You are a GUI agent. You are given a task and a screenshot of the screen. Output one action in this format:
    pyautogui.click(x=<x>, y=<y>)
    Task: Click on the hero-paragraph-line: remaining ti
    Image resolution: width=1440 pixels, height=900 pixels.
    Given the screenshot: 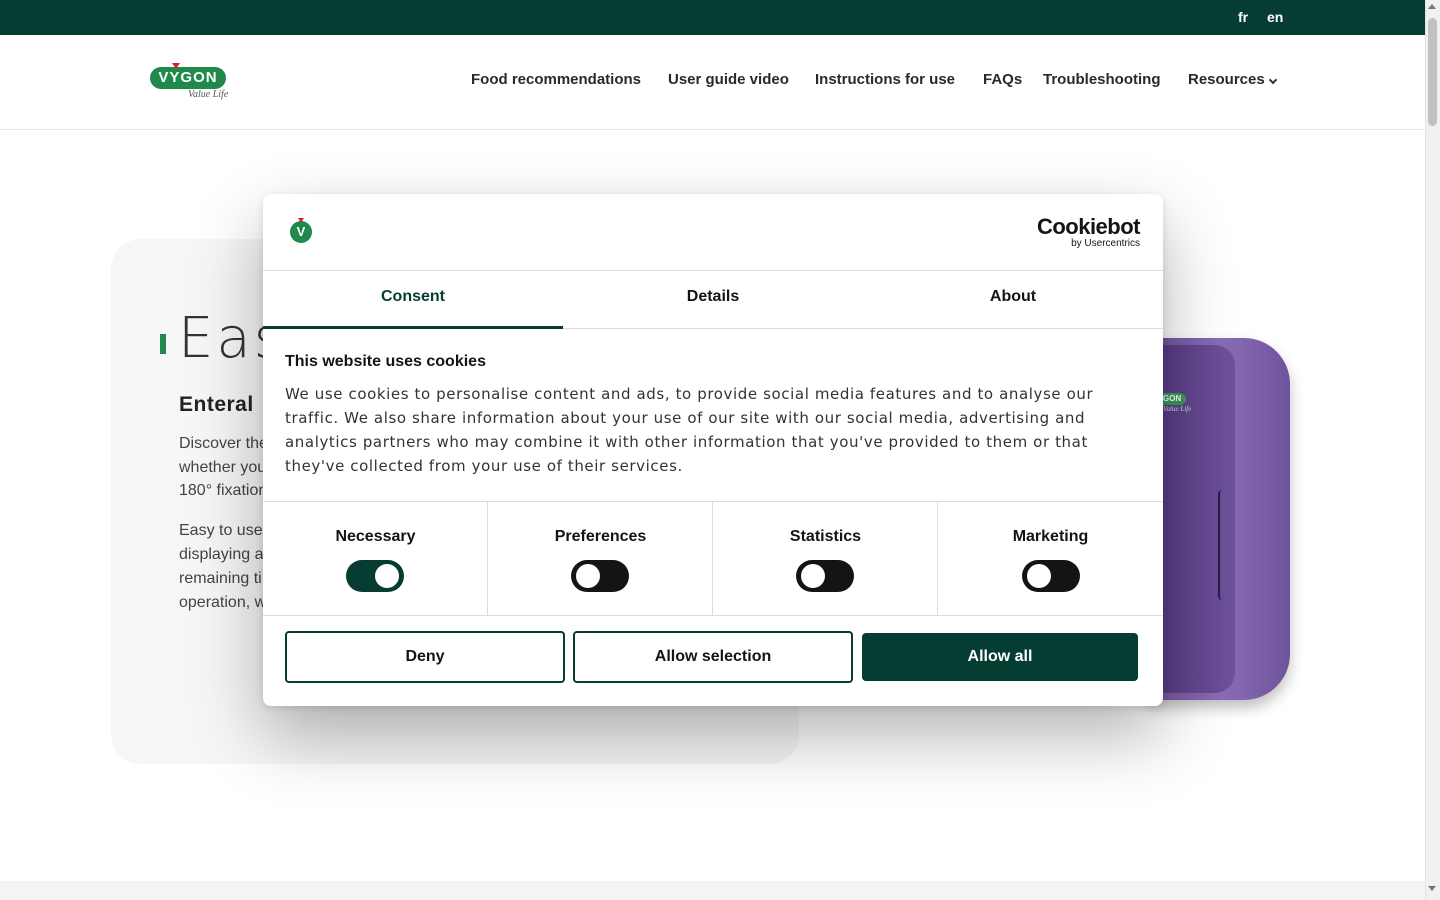 What is the action you would take?
    pyautogui.click(x=220, y=578)
    